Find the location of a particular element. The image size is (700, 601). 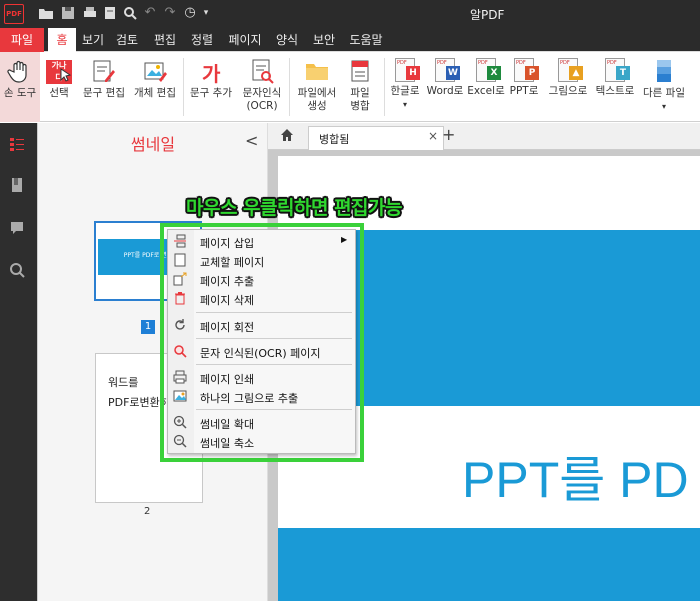

menu-item-export-as-image: 하나의 그림으로 추출 is located at coordinates (261, 396).